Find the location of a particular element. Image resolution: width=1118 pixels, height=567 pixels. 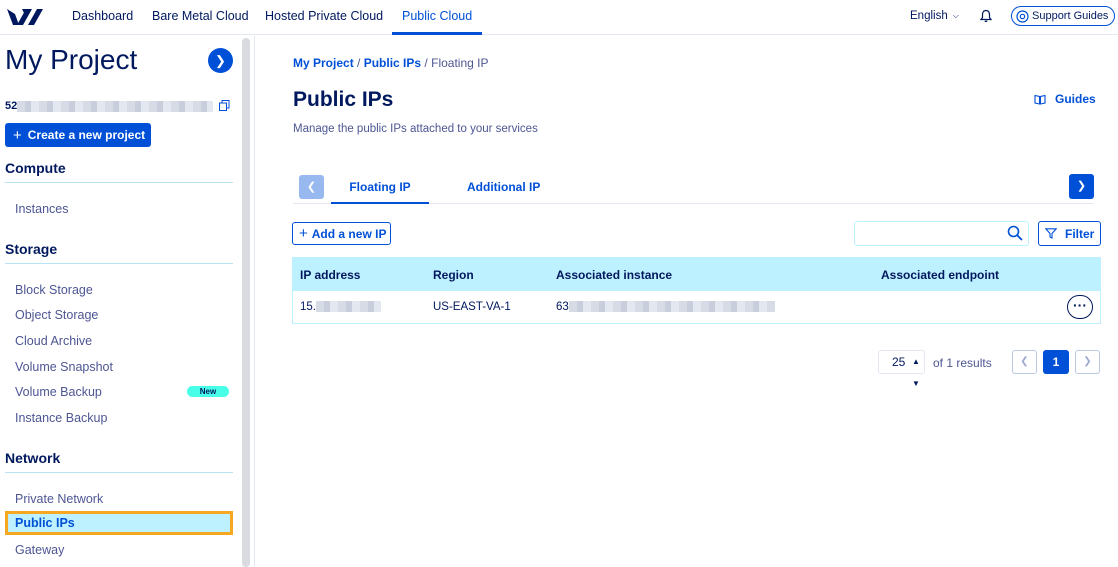

section-storage: Storage is located at coordinates (31, 249).